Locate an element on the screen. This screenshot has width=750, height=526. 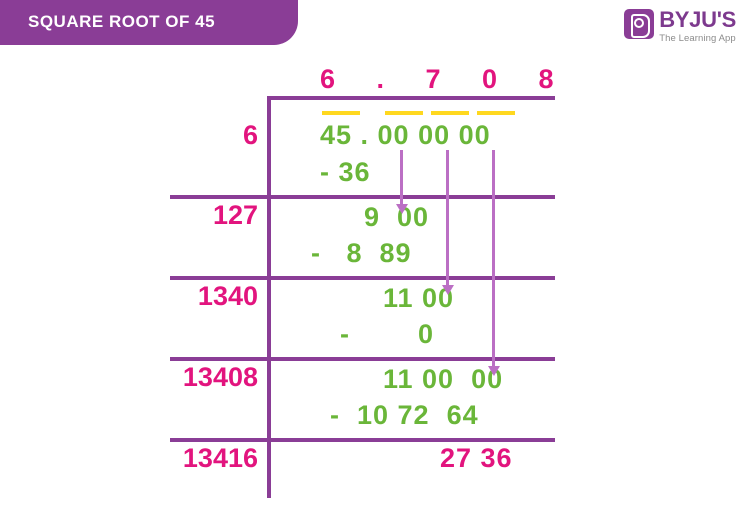
divisor-row-1: 6 is located at coordinates (250, 135).